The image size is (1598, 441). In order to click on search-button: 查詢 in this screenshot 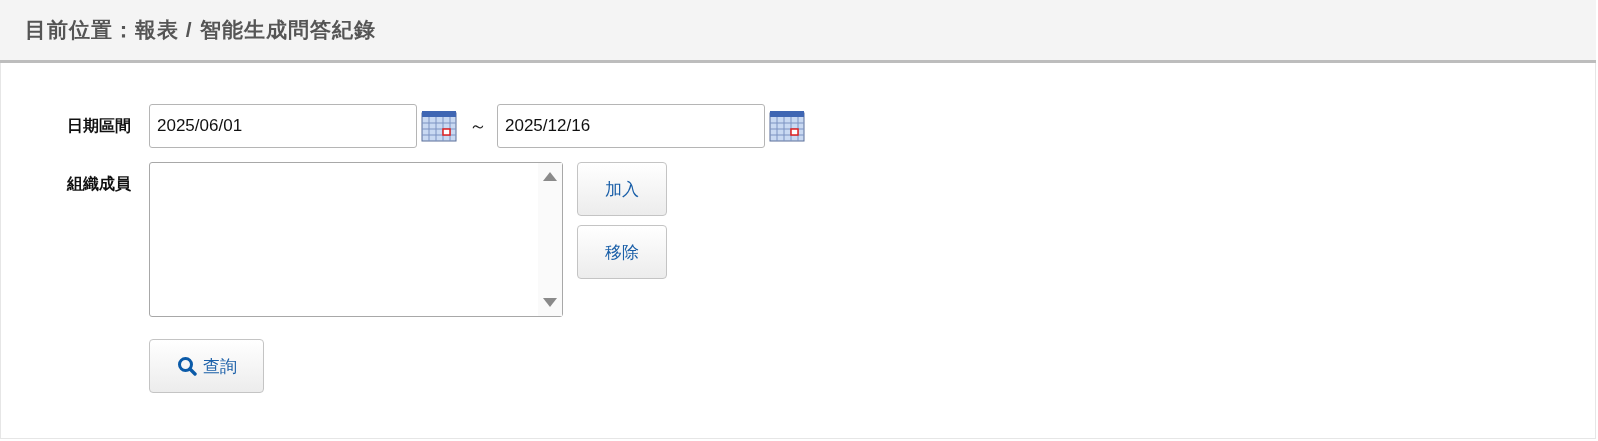, I will do `click(206, 366)`.